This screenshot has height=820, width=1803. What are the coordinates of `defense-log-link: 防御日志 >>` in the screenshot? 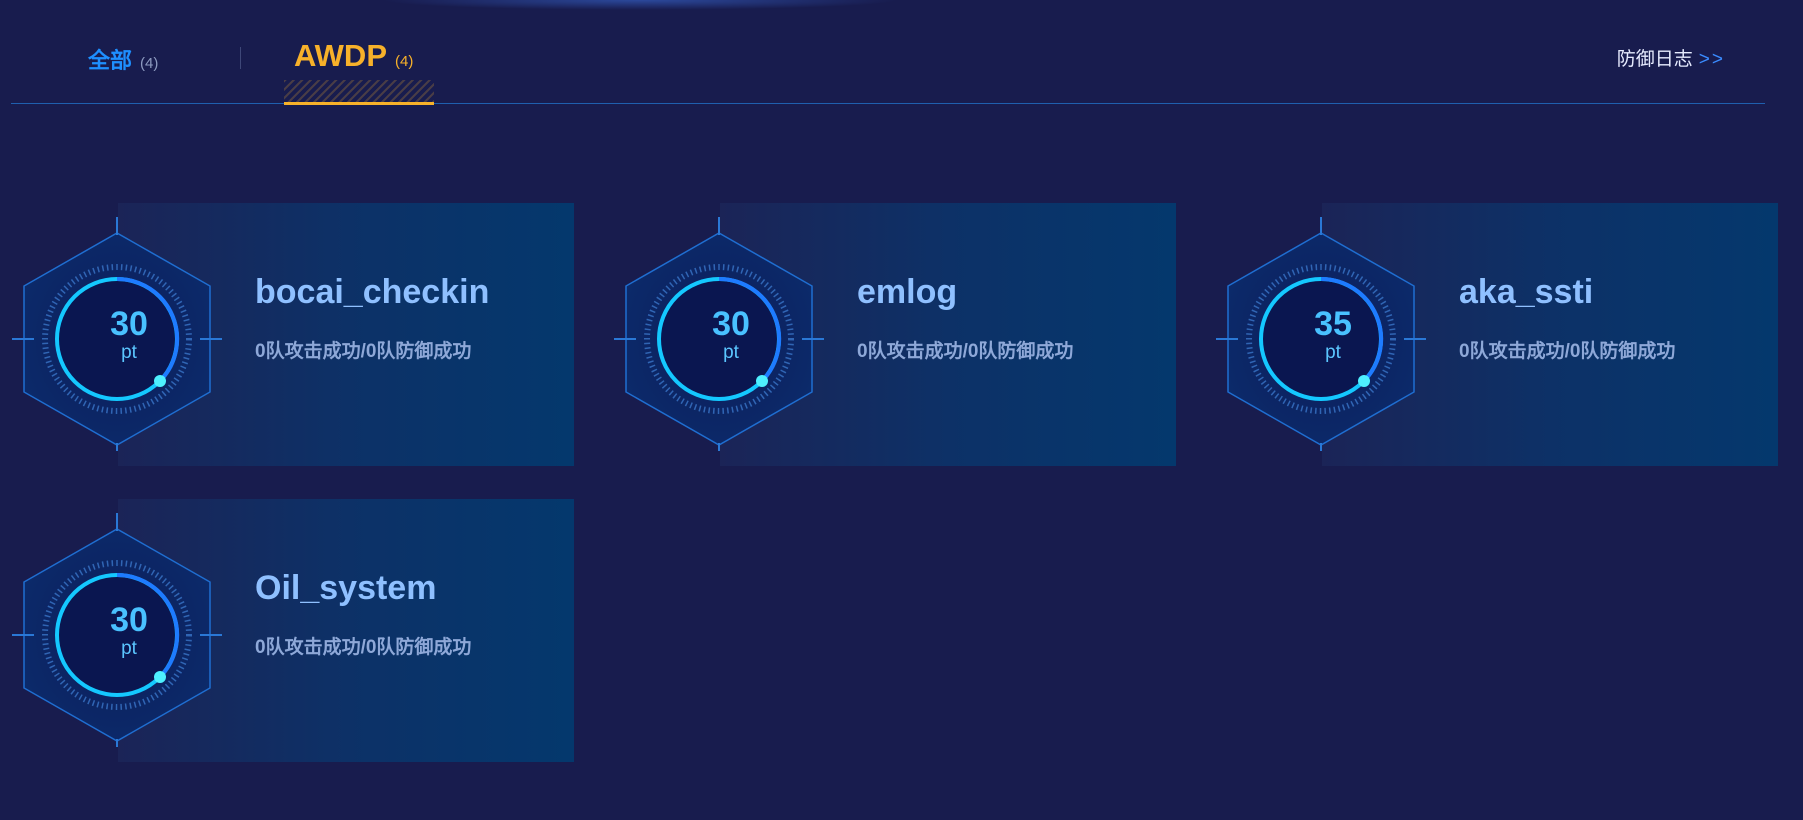 It's located at (1671, 57).